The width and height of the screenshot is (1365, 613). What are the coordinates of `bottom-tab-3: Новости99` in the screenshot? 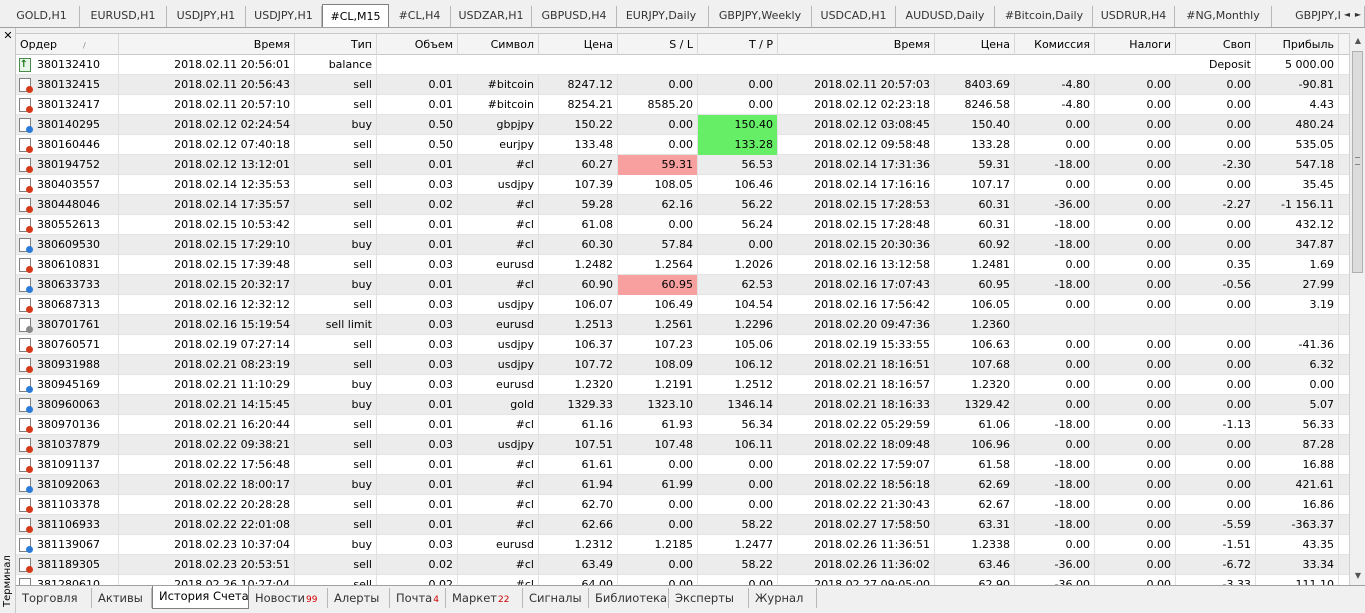 It's located at (288, 598).